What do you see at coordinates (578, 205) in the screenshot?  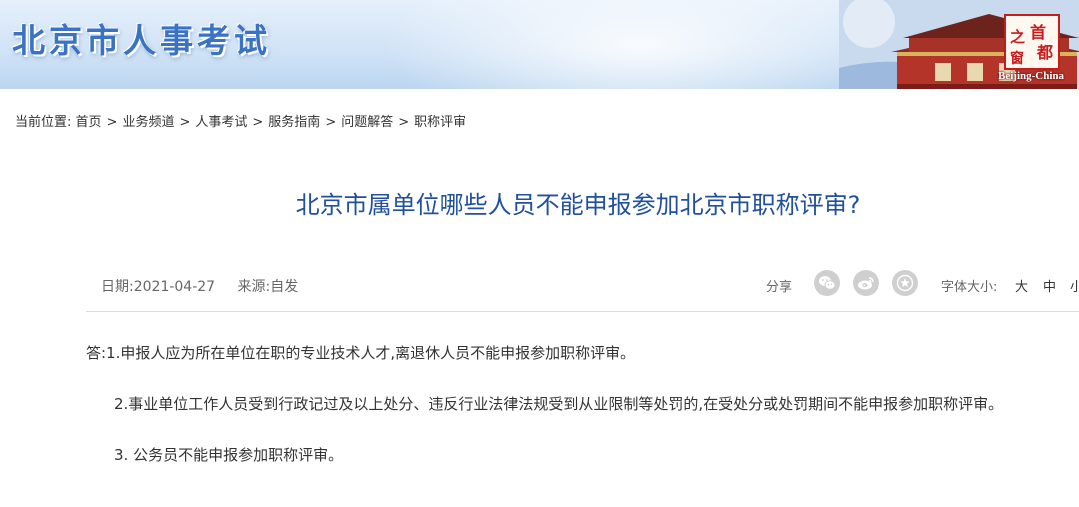 I see `article-title: 北京市属单位哪些人员不能申报参加北京市职称评审?` at bounding box center [578, 205].